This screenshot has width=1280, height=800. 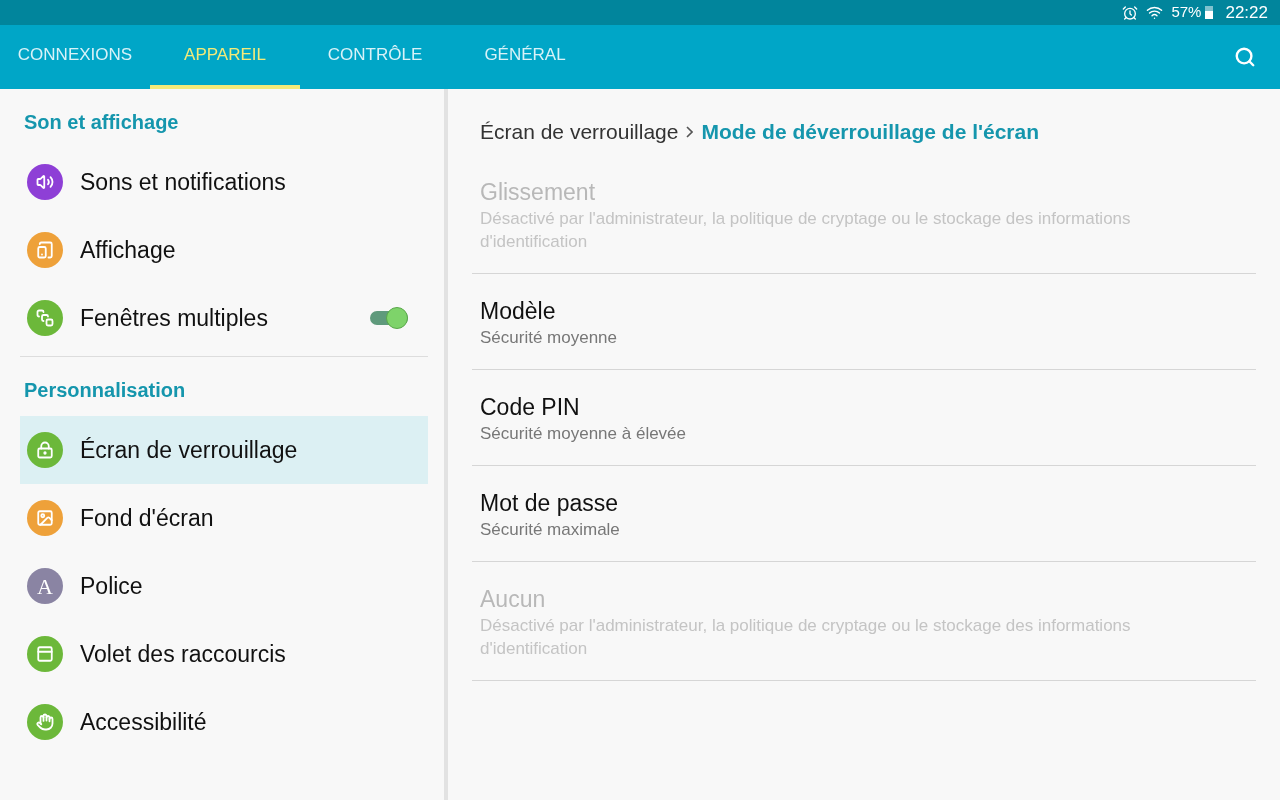 I want to click on settings-item: Volet des raccourcis, so click(x=224, y=654).